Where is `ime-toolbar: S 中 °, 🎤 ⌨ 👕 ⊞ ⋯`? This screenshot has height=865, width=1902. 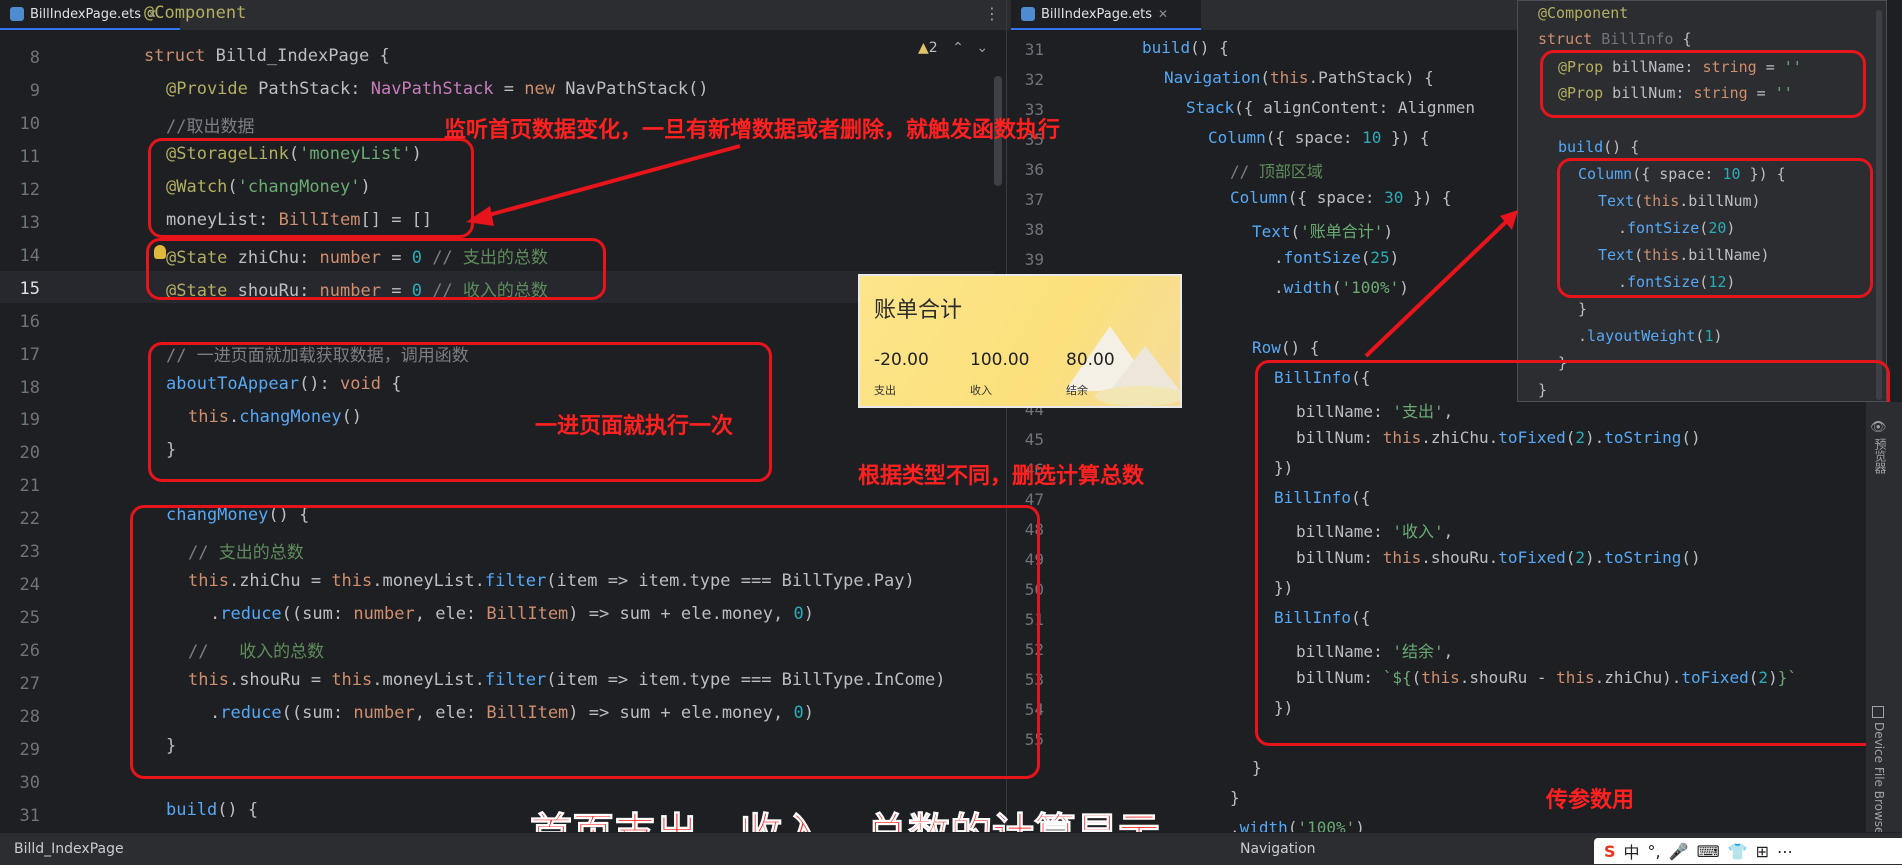 ime-toolbar: S 中 °, 🎤 ⌨ 👕 ⊞ ⋯ is located at coordinates (1748, 851).